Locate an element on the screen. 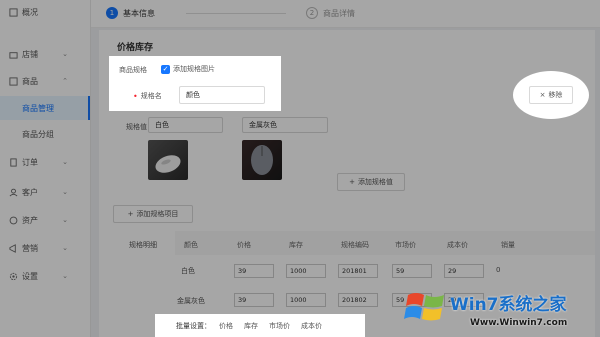 The height and width of the screenshot is (337, 600). windows-logo is located at coordinates (426, 308).